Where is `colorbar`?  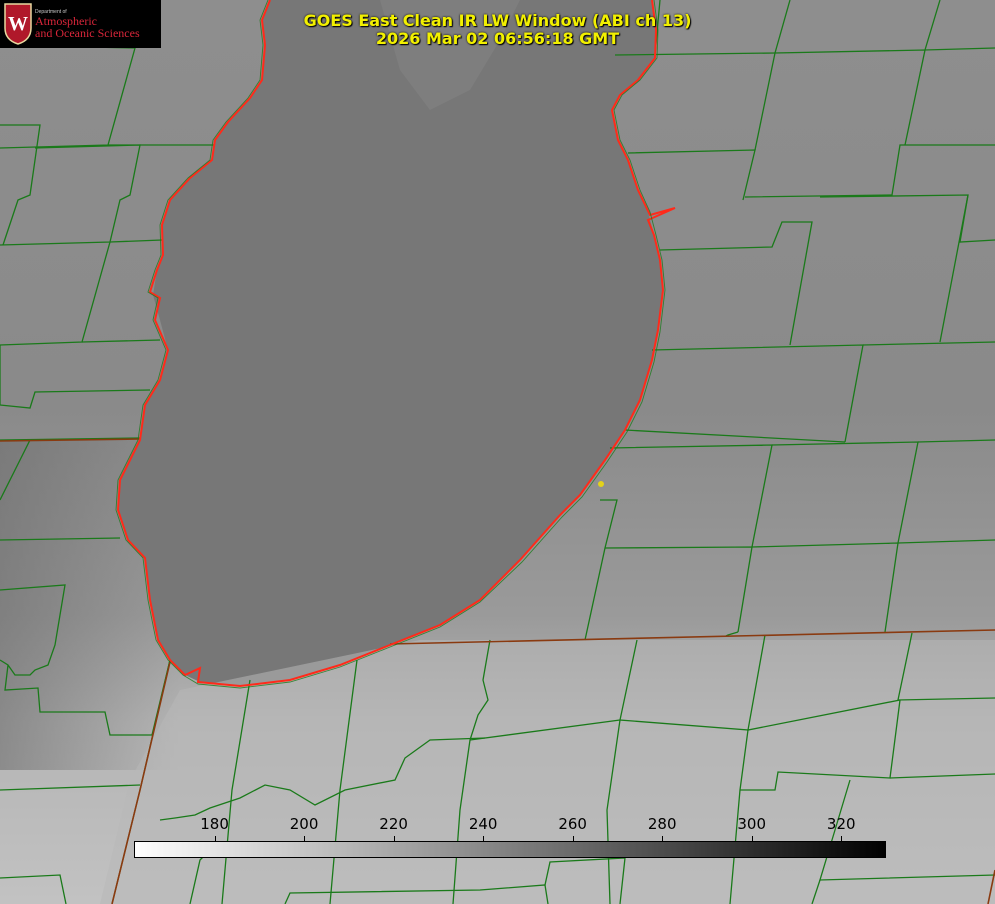
colorbar is located at coordinates (510, 849).